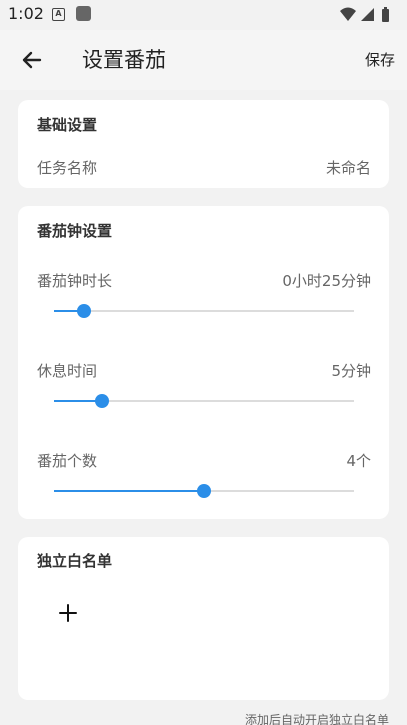  I want to click on tomato-duration-slider, so click(204, 311).